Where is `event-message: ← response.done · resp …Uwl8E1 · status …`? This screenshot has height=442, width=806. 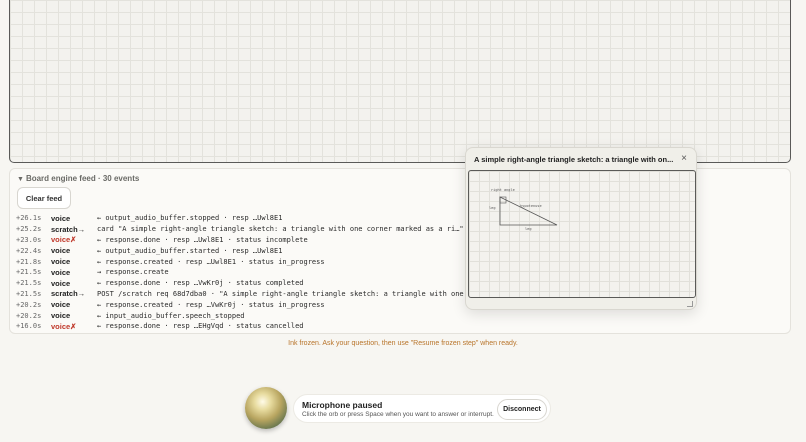 event-message: ← response.done · resp …Uwl8E1 · status … is located at coordinates (202, 239).